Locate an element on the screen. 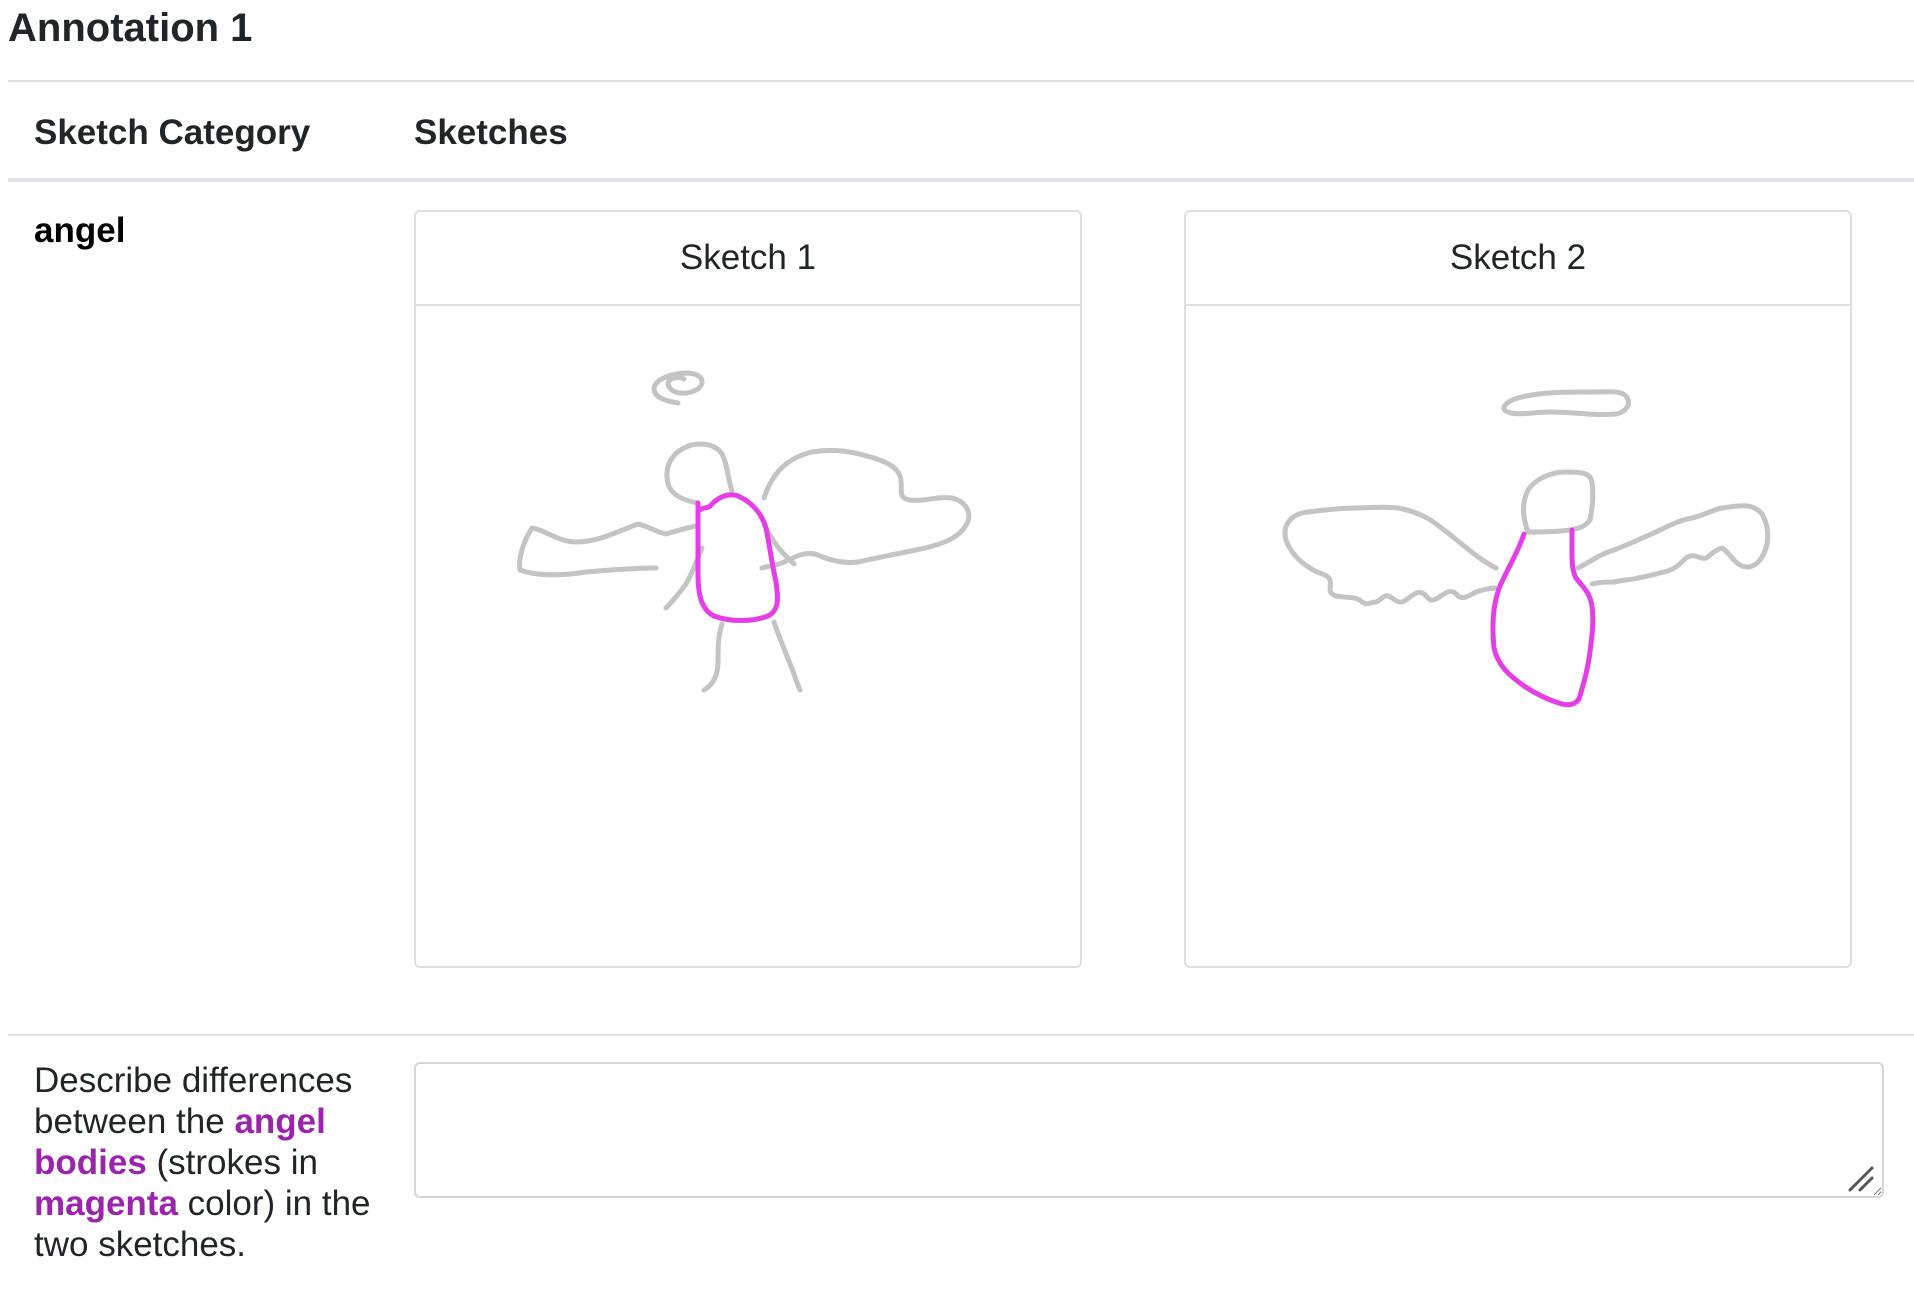 This screenshot has width=1914, height=1314. prompt-highlight-color: magenta is located at coordinates (106, 1203).